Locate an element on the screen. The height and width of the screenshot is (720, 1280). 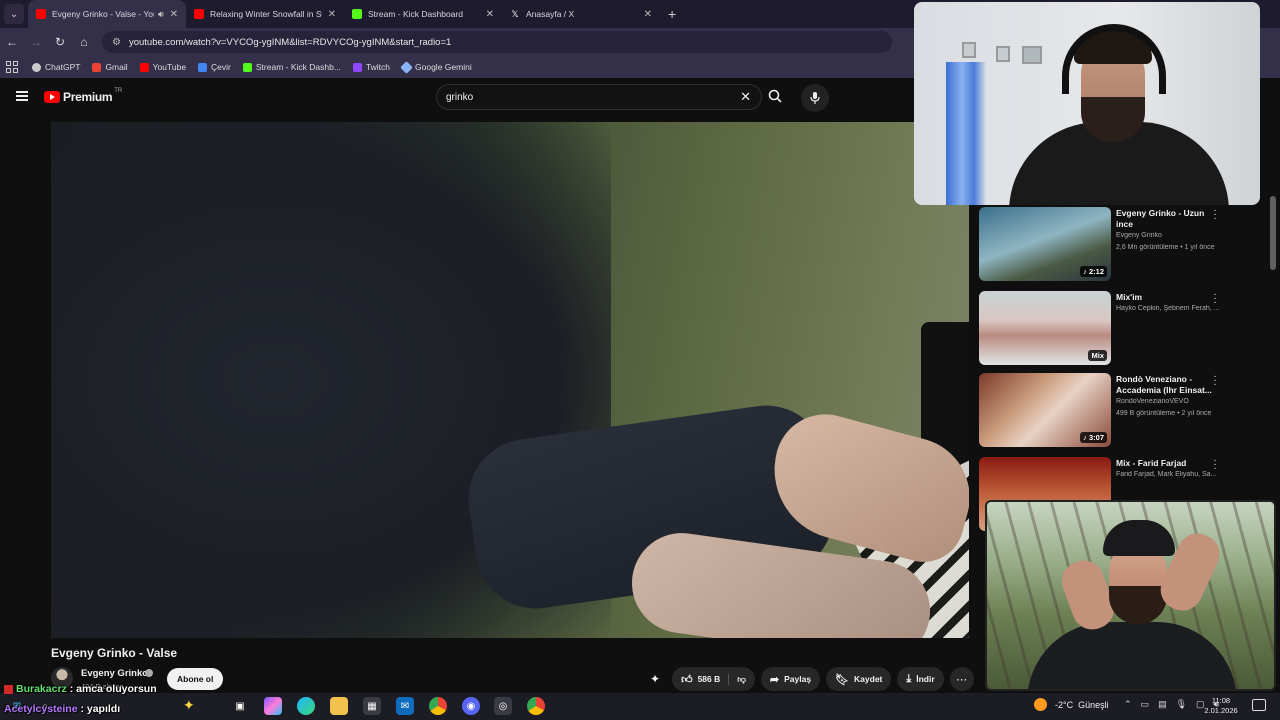
chrome-icon is located at coordinates (438, 706).